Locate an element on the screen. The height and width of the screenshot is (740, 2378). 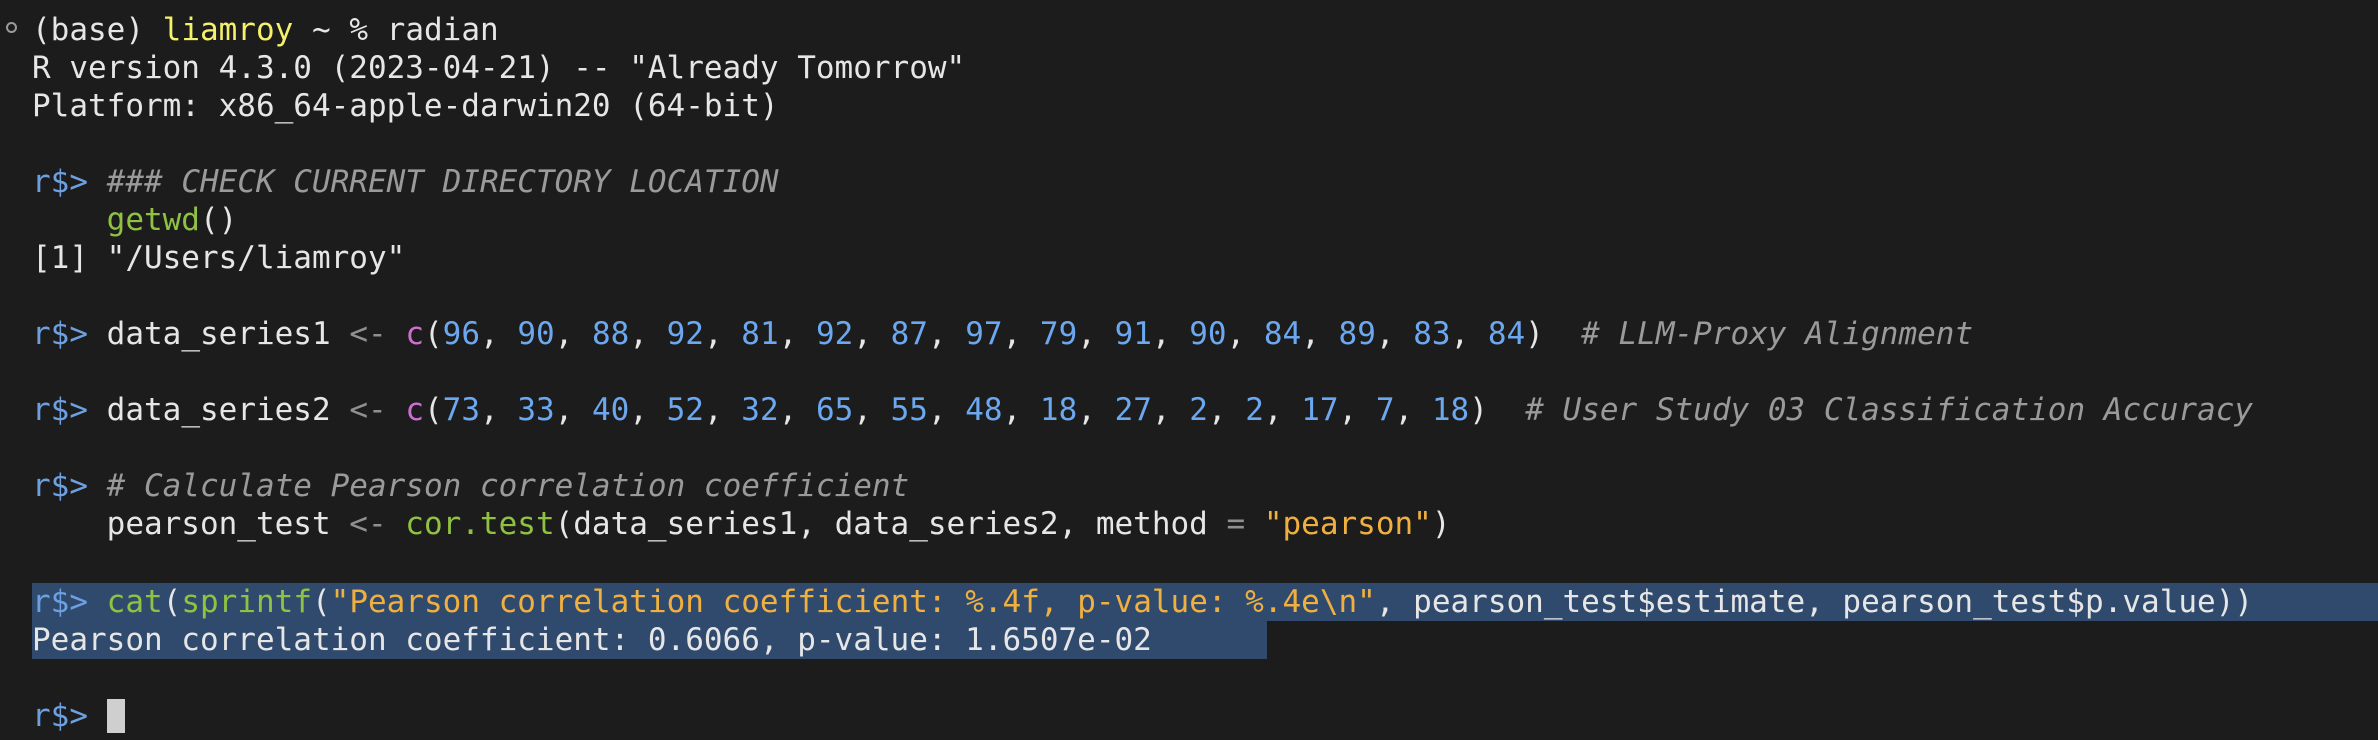
output-getwd: [1] "/Users/liamroy" is located at coordinates (219, 258).